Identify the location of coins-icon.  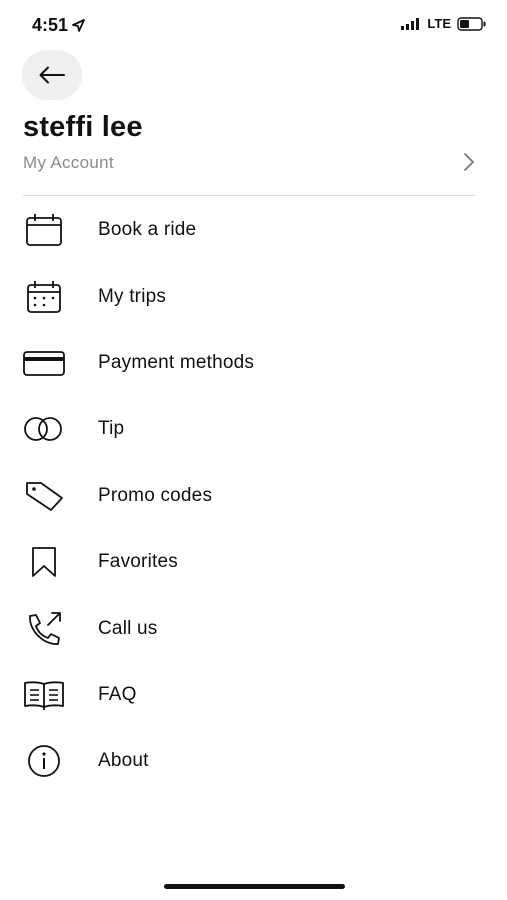
(44, 429).